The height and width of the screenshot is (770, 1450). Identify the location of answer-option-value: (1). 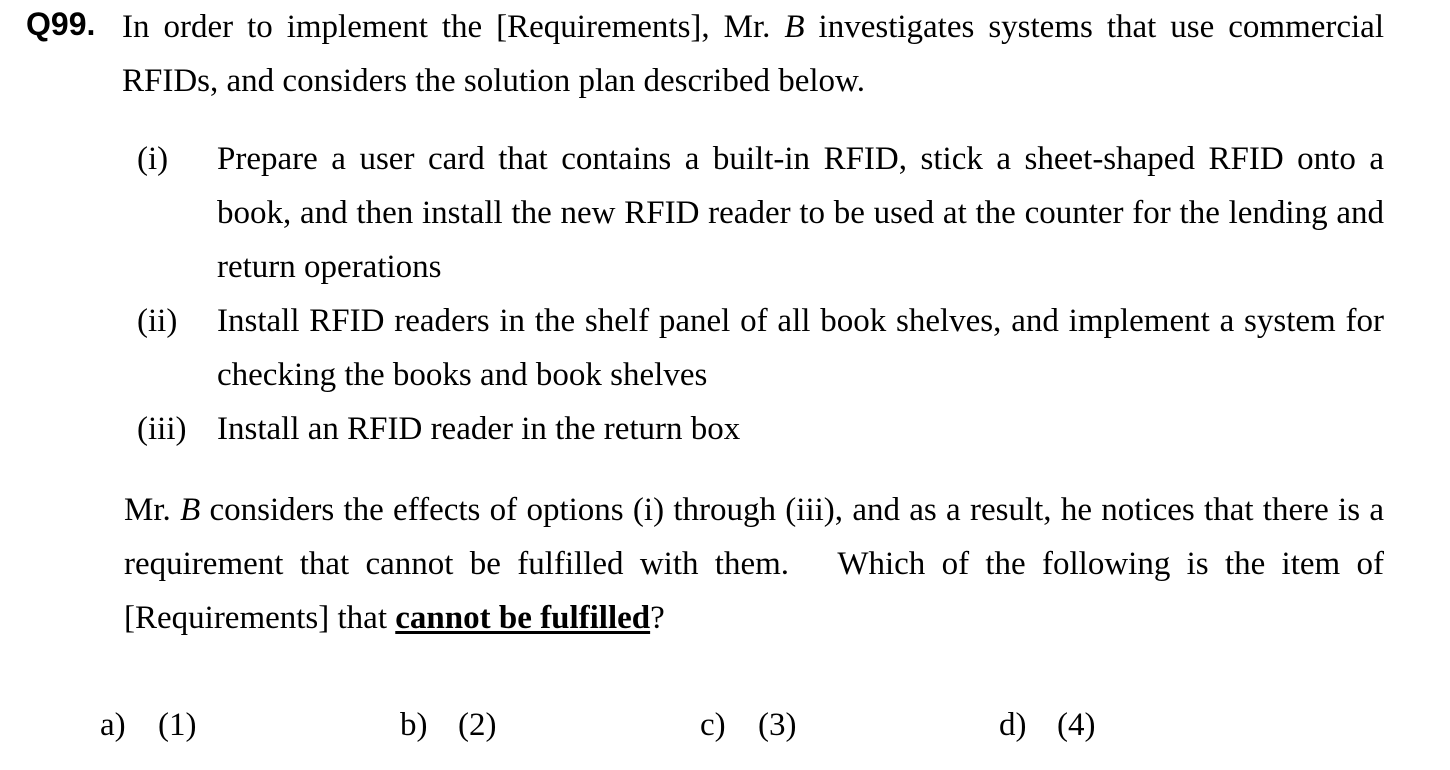
(177, 725).